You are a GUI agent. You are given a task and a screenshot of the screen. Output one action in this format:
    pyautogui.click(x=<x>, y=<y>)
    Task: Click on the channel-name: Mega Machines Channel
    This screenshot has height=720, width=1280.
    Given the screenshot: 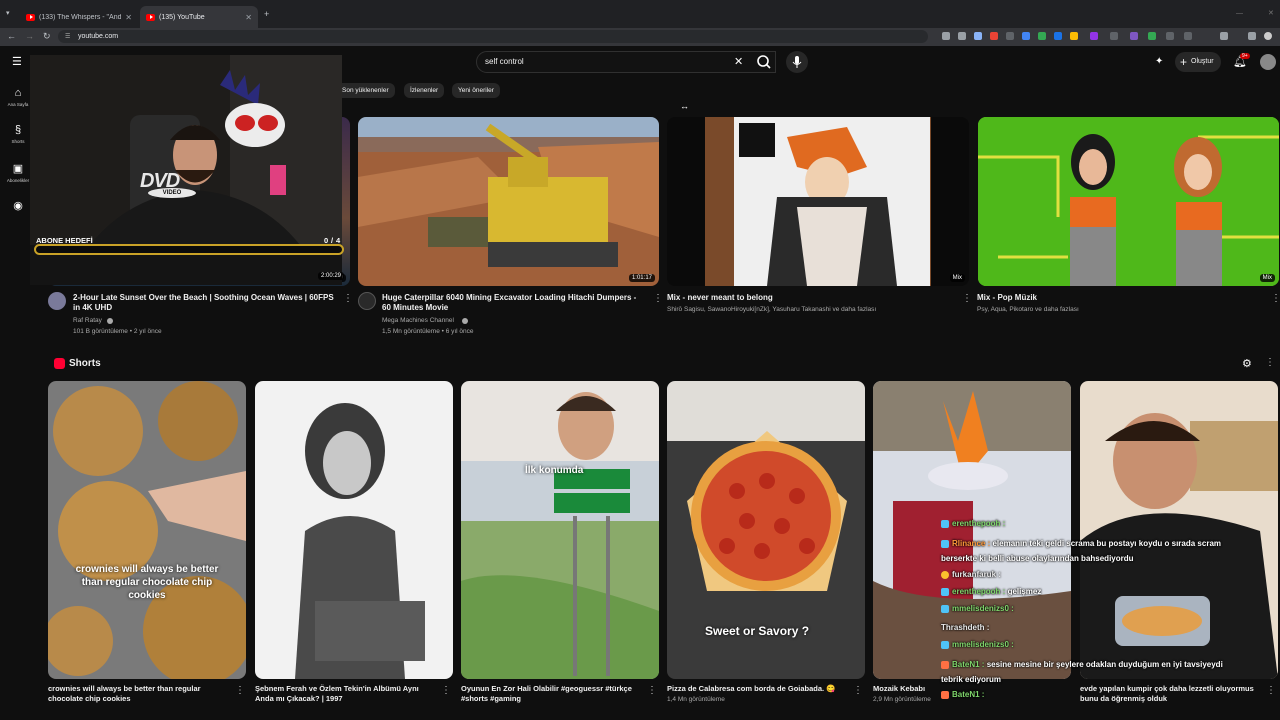 What is the action you would take?
    pyautogui.click(x=418, y=320)
    